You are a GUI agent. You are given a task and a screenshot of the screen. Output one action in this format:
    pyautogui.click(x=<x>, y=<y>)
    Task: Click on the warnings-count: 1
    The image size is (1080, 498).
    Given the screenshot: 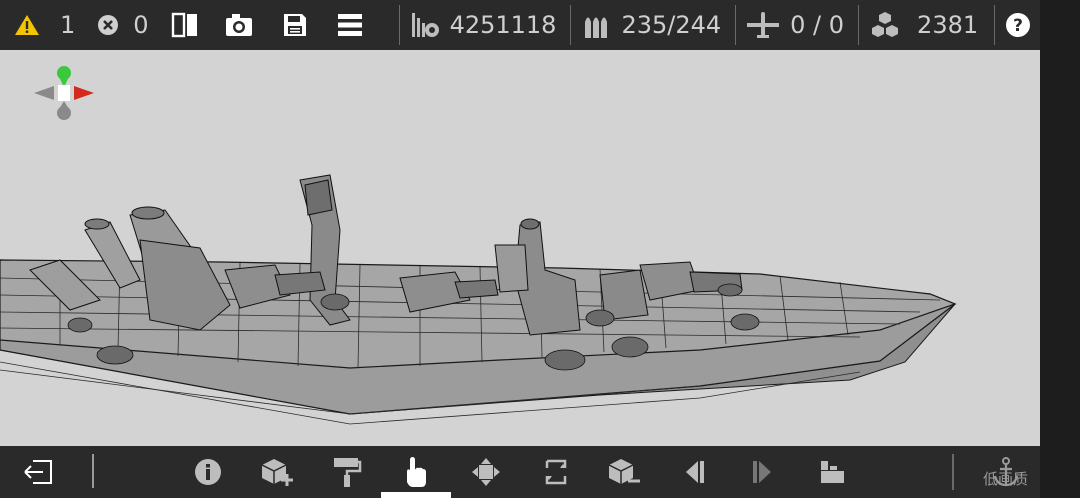 What is the action you would take?
    pyautogui.click(x=68, y=25)
    